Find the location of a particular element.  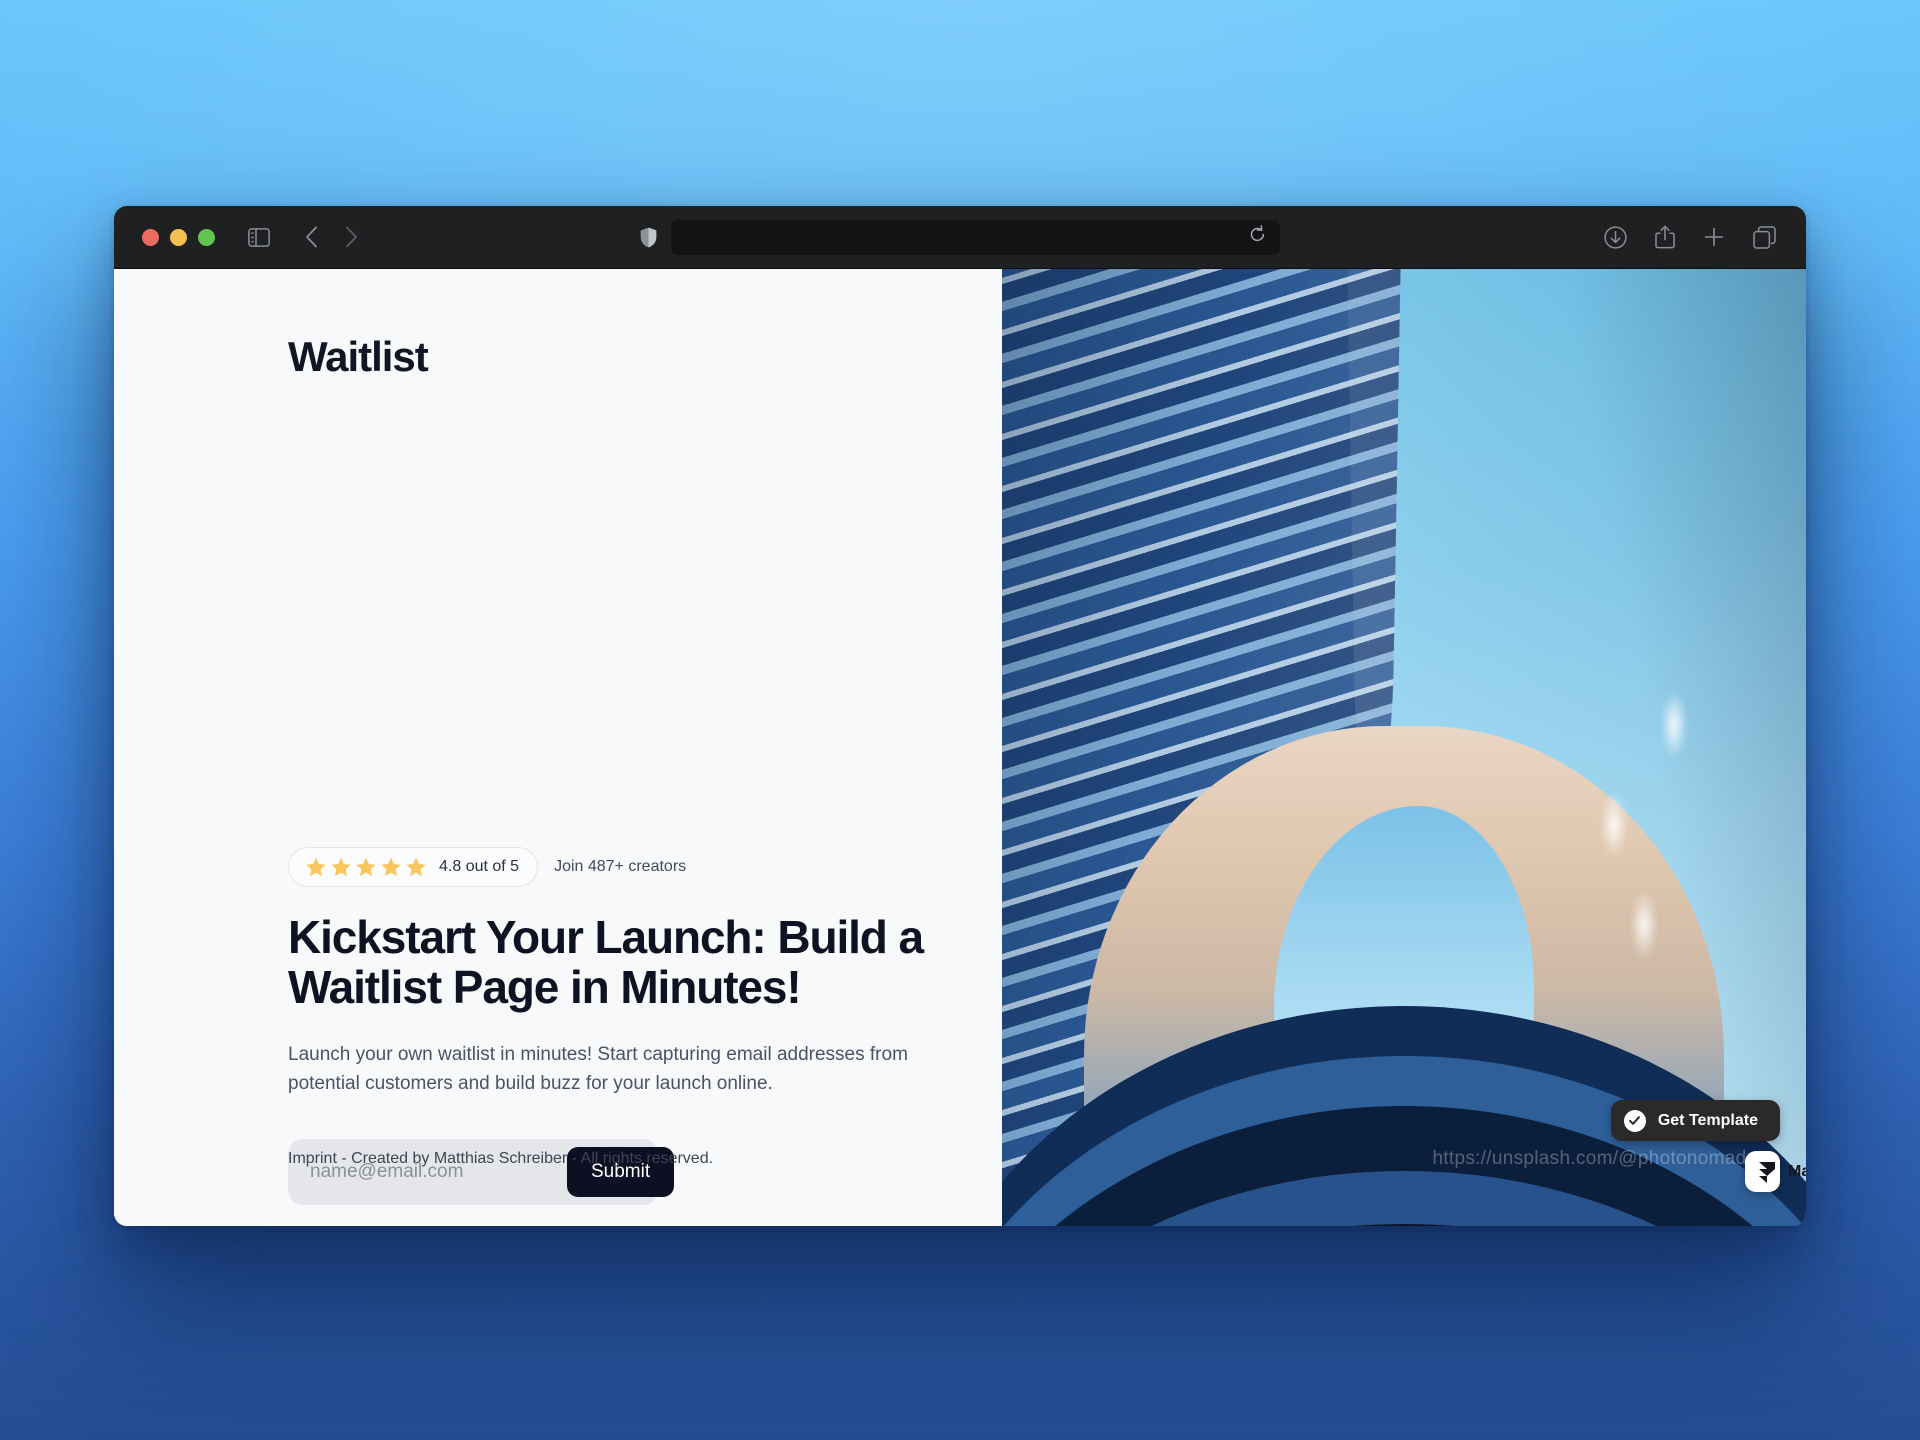

window-controls is located at coordinates (178, 237).